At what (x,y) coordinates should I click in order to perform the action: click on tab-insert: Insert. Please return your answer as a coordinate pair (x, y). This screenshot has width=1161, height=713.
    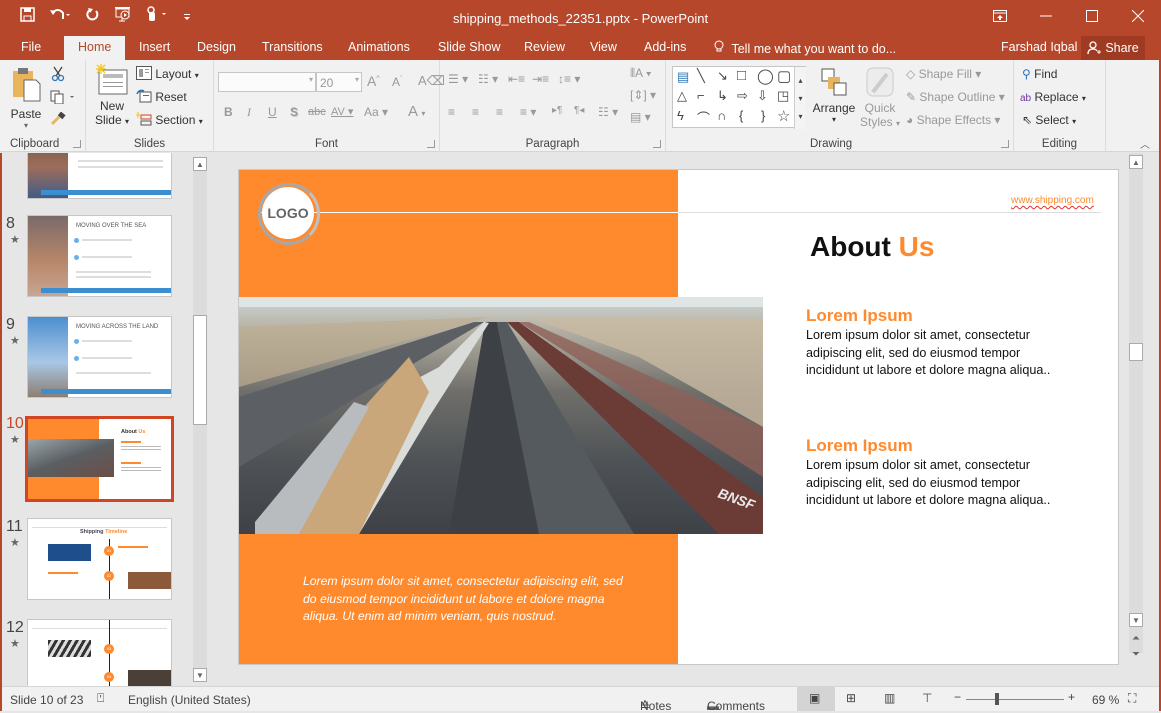
    Looking at the image, I should click on (154, 47).